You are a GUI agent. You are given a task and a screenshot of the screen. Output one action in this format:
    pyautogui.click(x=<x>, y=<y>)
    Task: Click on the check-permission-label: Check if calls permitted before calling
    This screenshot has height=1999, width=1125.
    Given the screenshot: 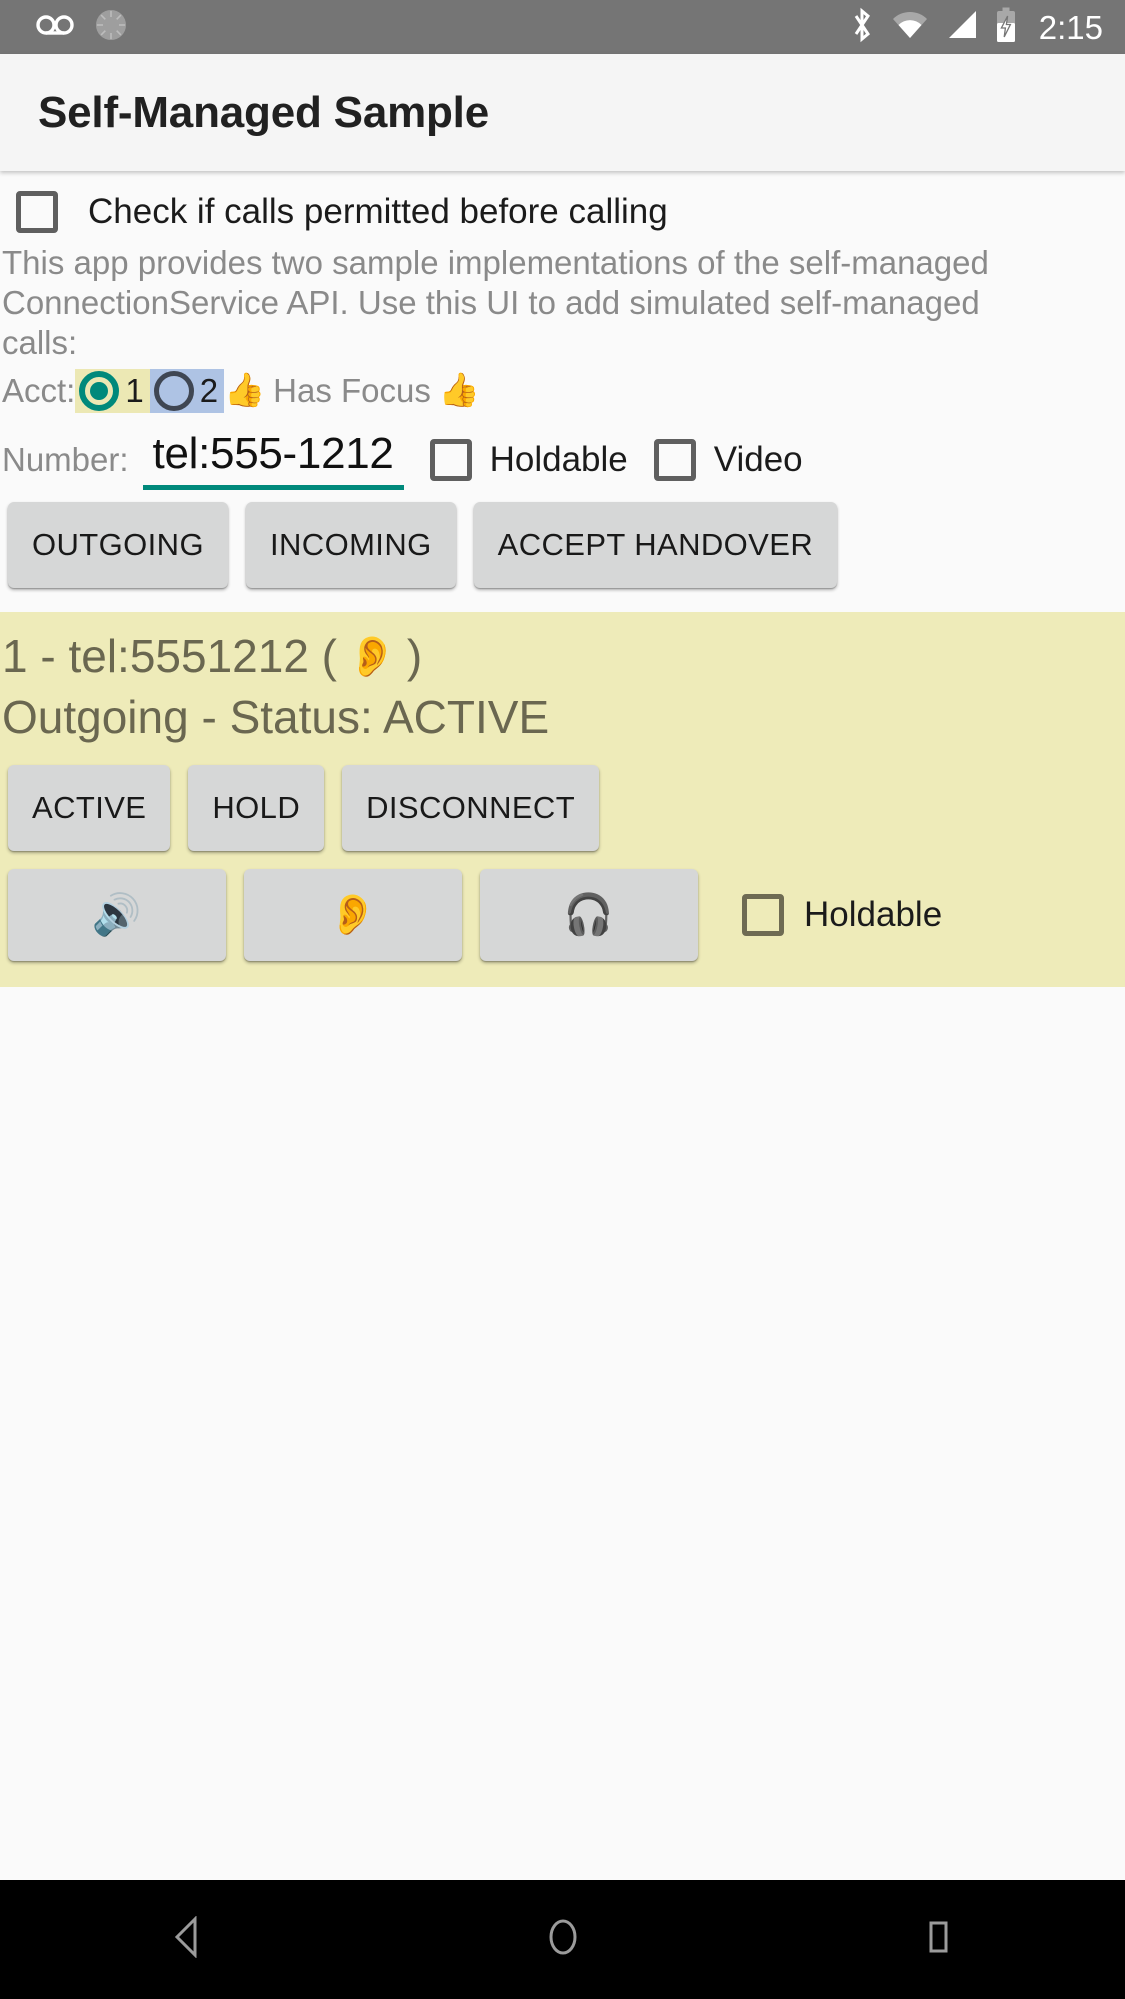 What is the action you would take?
    pyautogui.click(x=378, y=211)
    